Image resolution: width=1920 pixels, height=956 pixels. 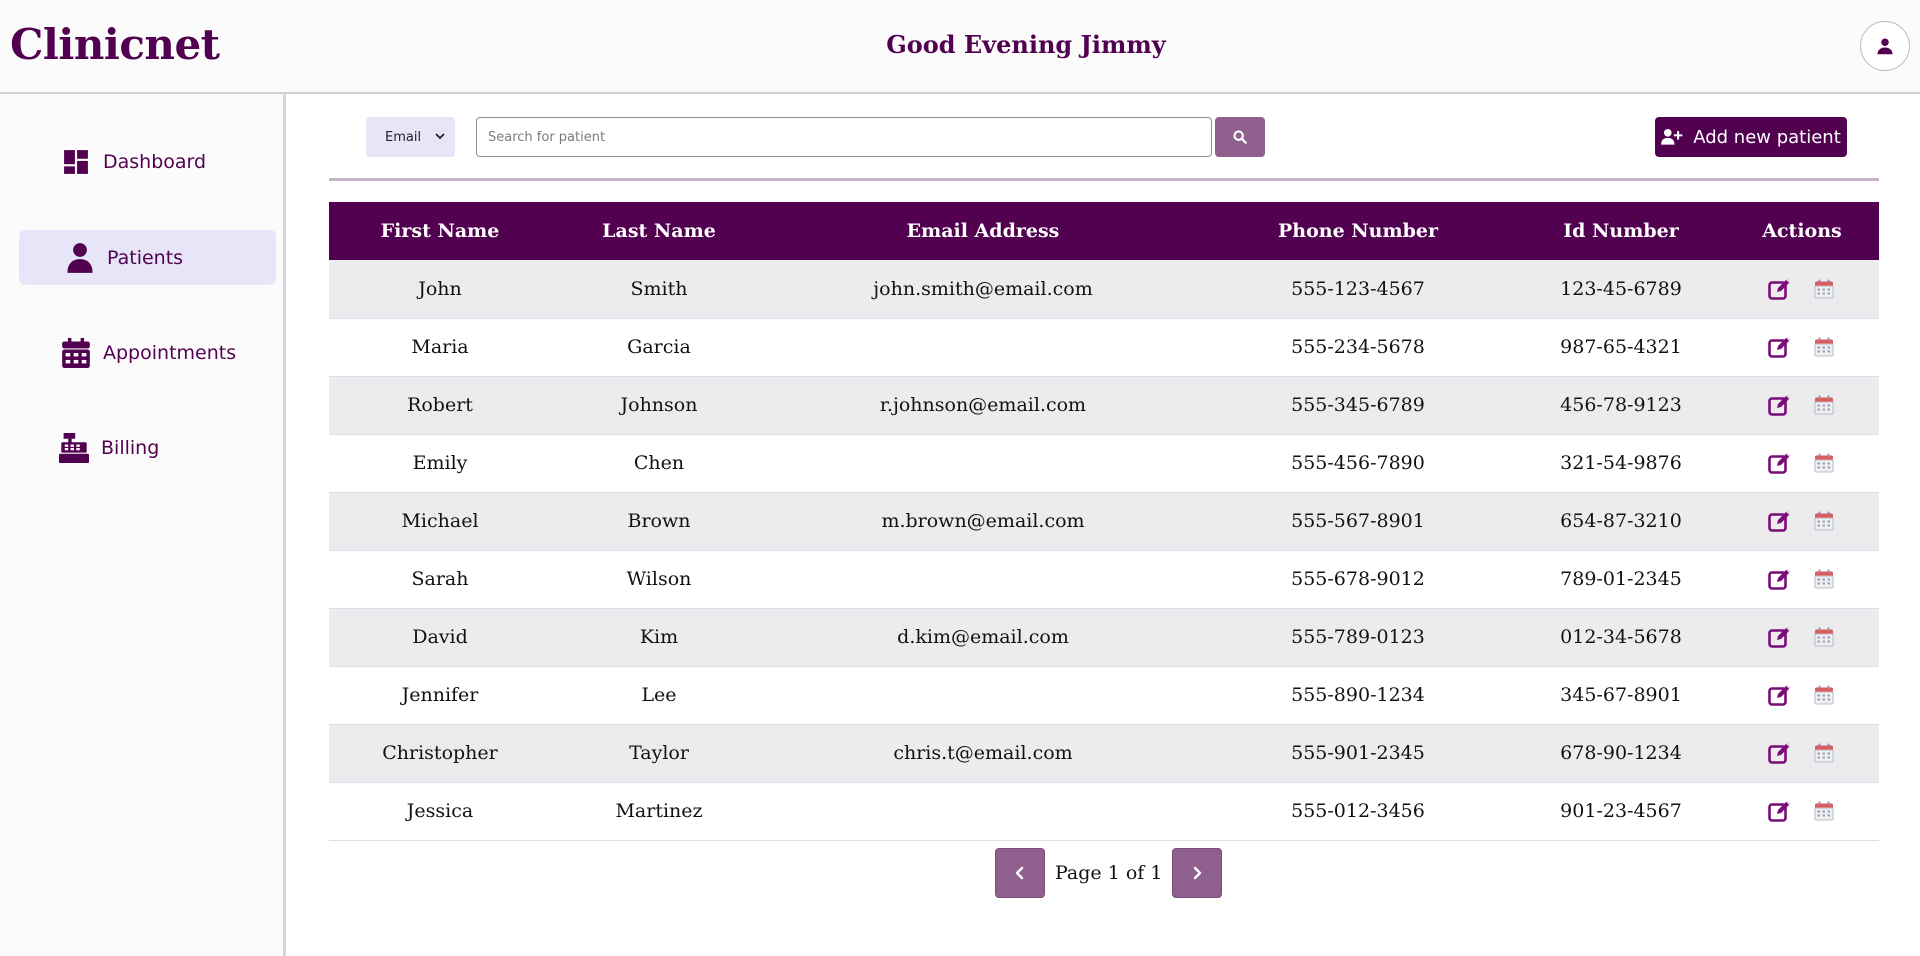 I want to click on cell-first-name: Christopher, so click(x=440, y=753).